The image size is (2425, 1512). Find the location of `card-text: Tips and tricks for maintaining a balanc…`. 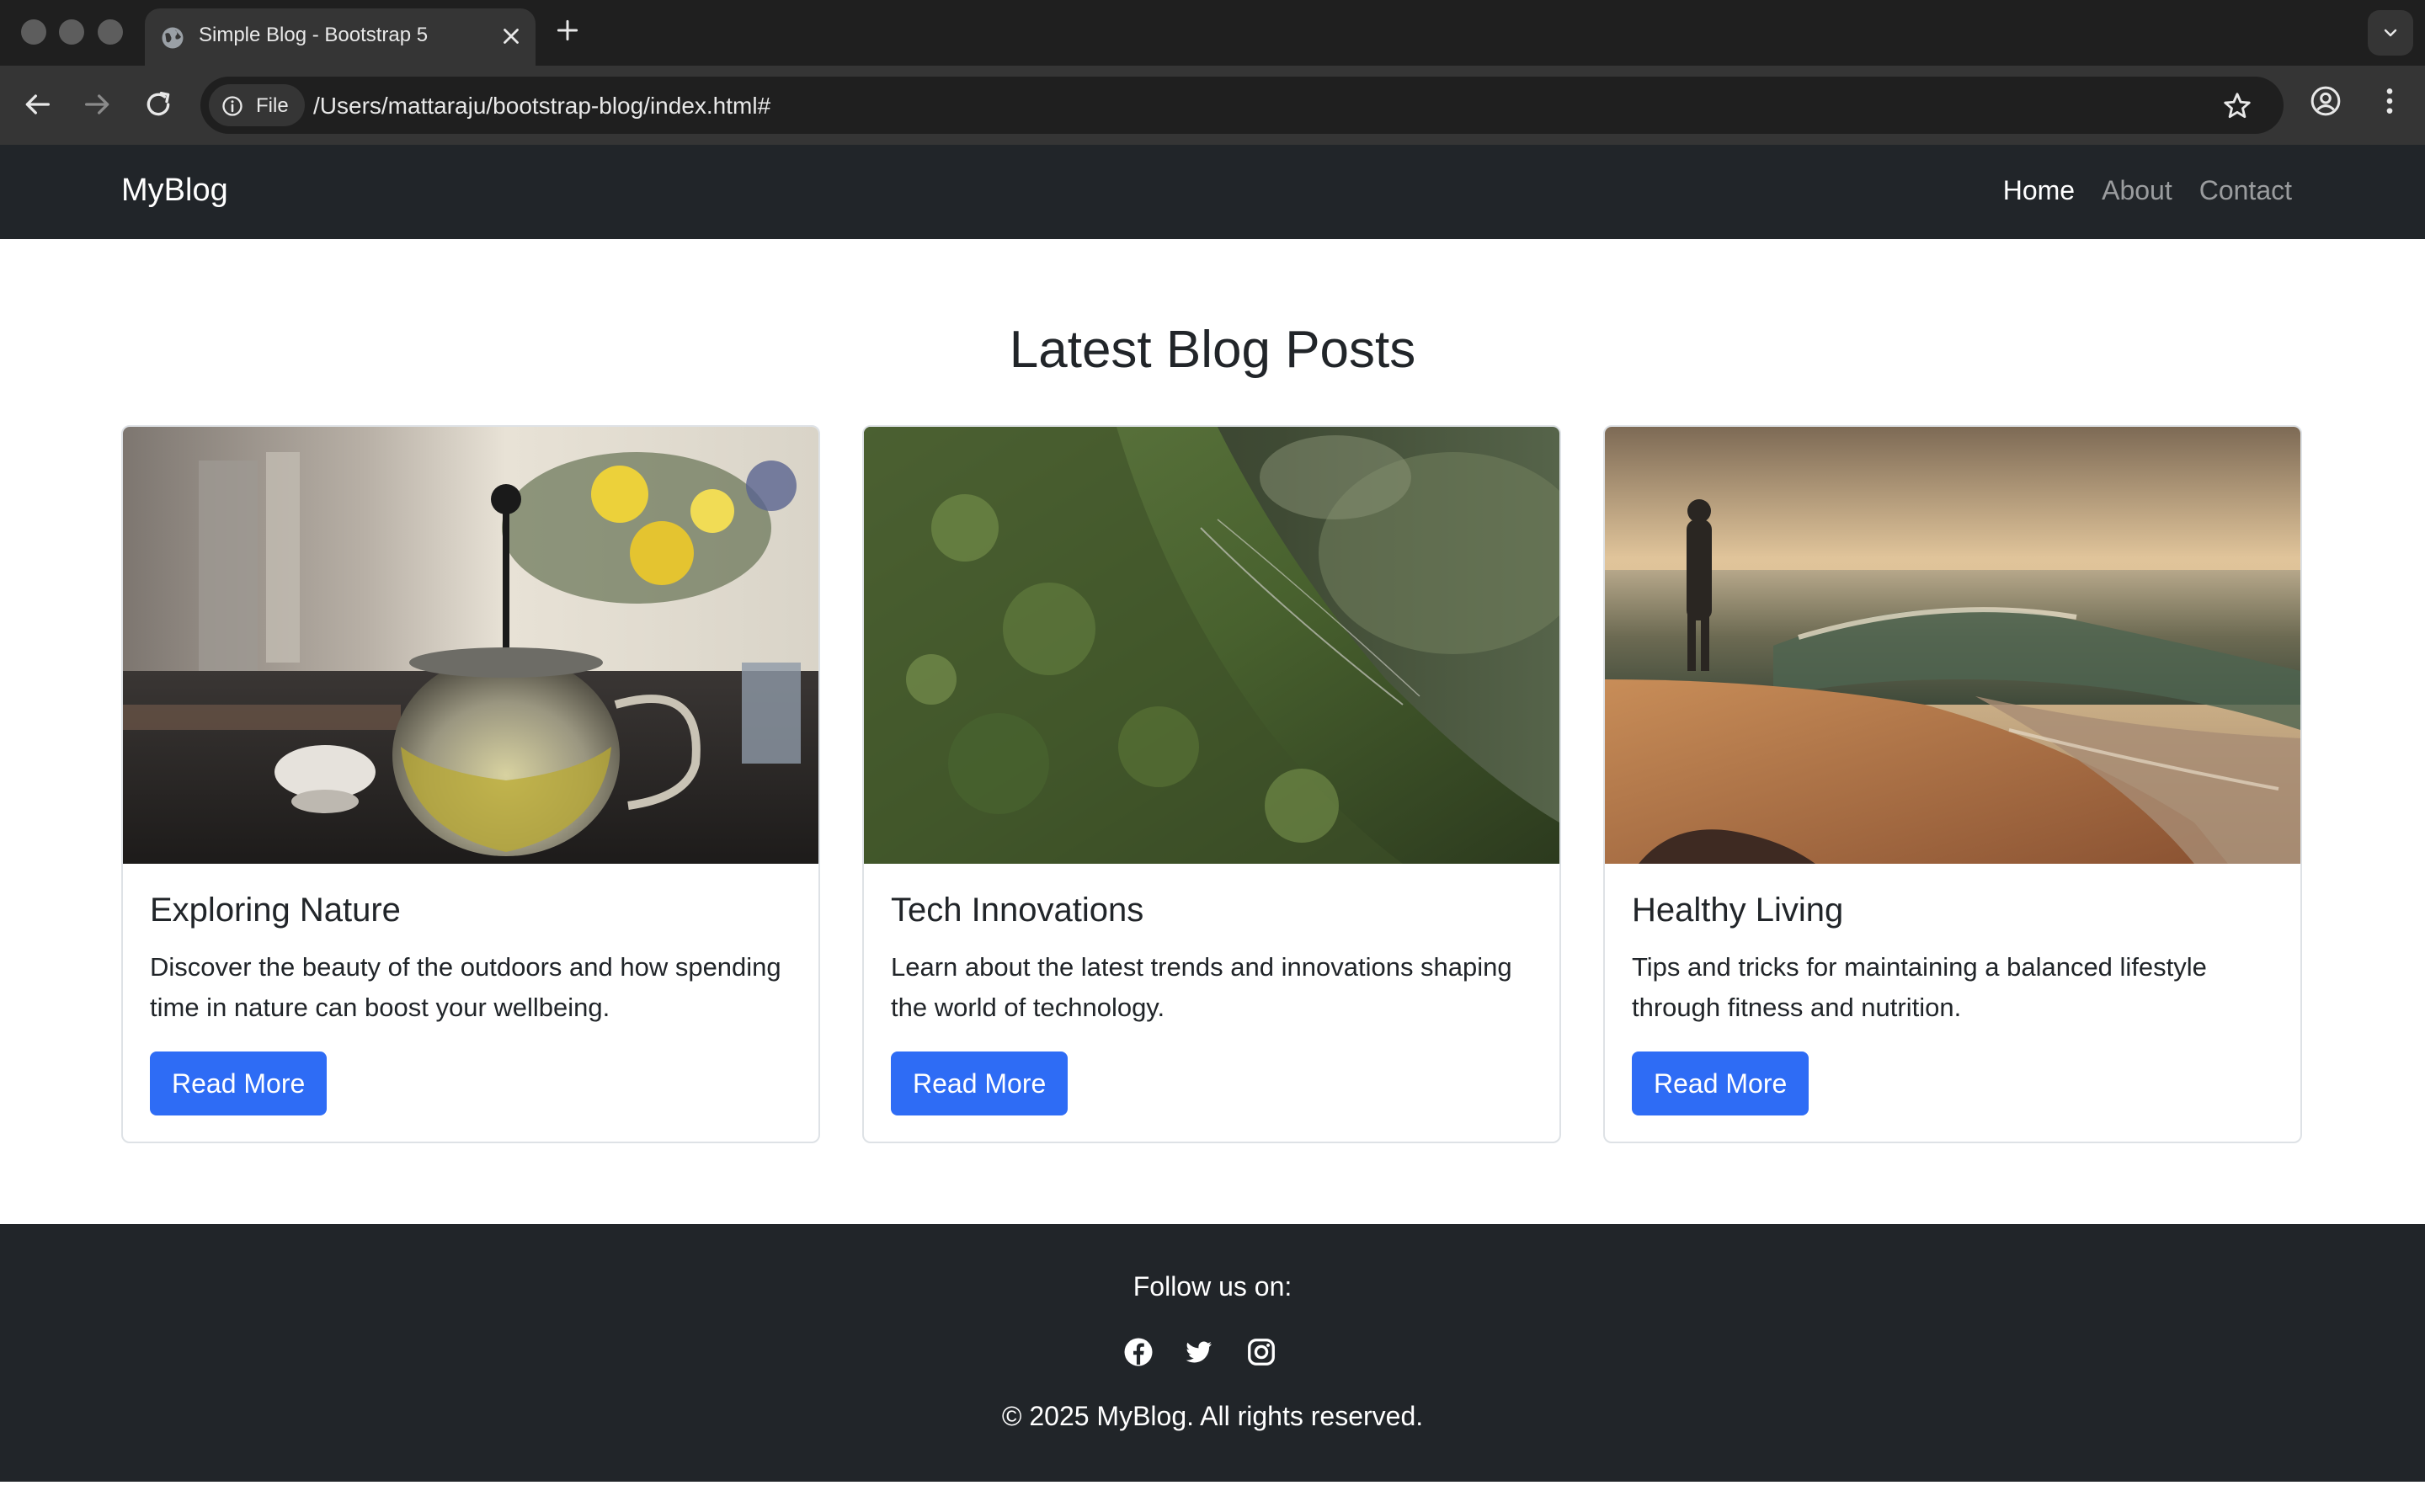

card-text: Tips and tricks for maintaining a balanc… is located at coordinates (1919, 987).